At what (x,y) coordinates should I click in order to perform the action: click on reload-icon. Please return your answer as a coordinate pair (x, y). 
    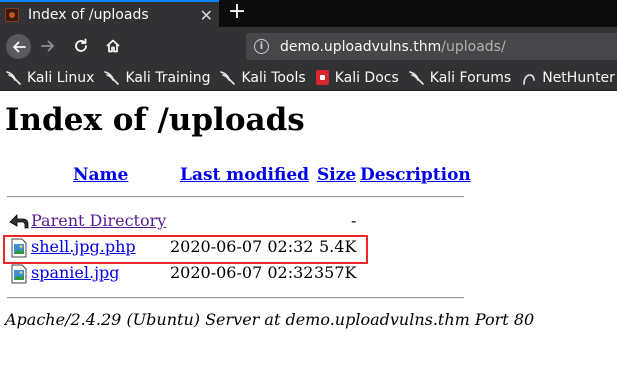
    Looking at the image, I should click on (81, 45).